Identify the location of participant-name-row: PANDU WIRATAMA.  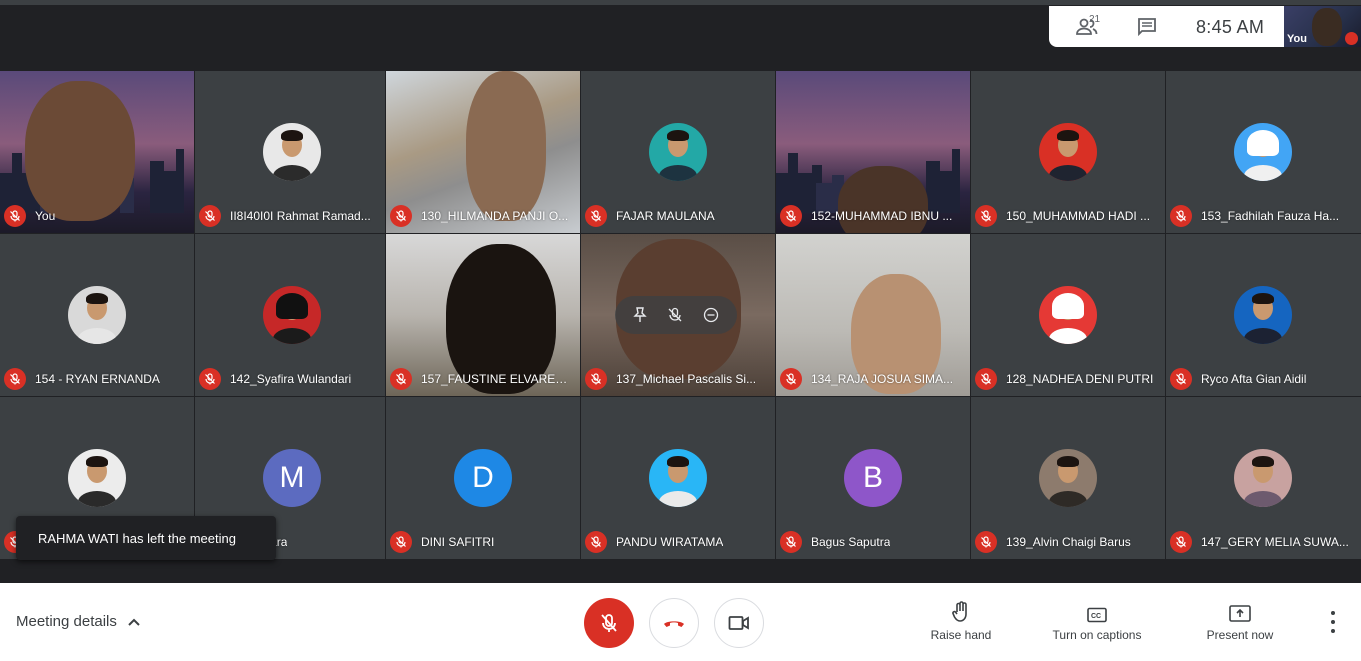
(654, 542).